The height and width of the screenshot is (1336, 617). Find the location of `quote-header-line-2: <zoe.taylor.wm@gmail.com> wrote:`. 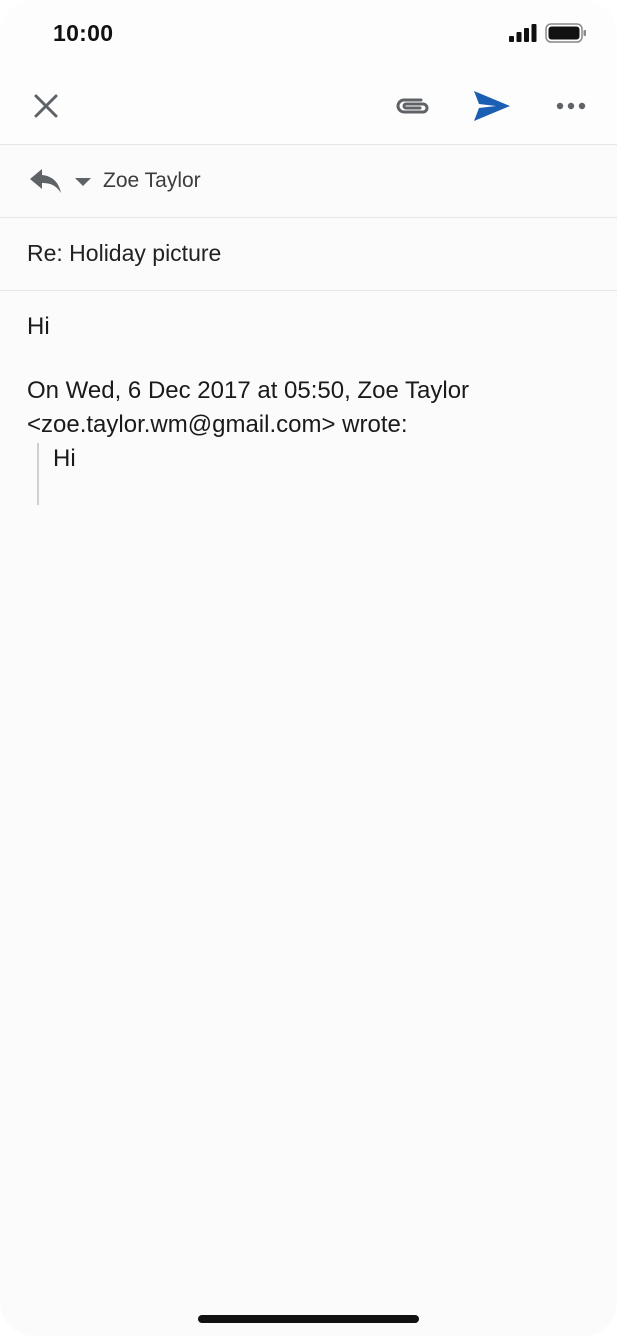

quote-header-line-2: <zoe.taylor.wm@gmail.com> wrote: is located at coordinates (217, 424).